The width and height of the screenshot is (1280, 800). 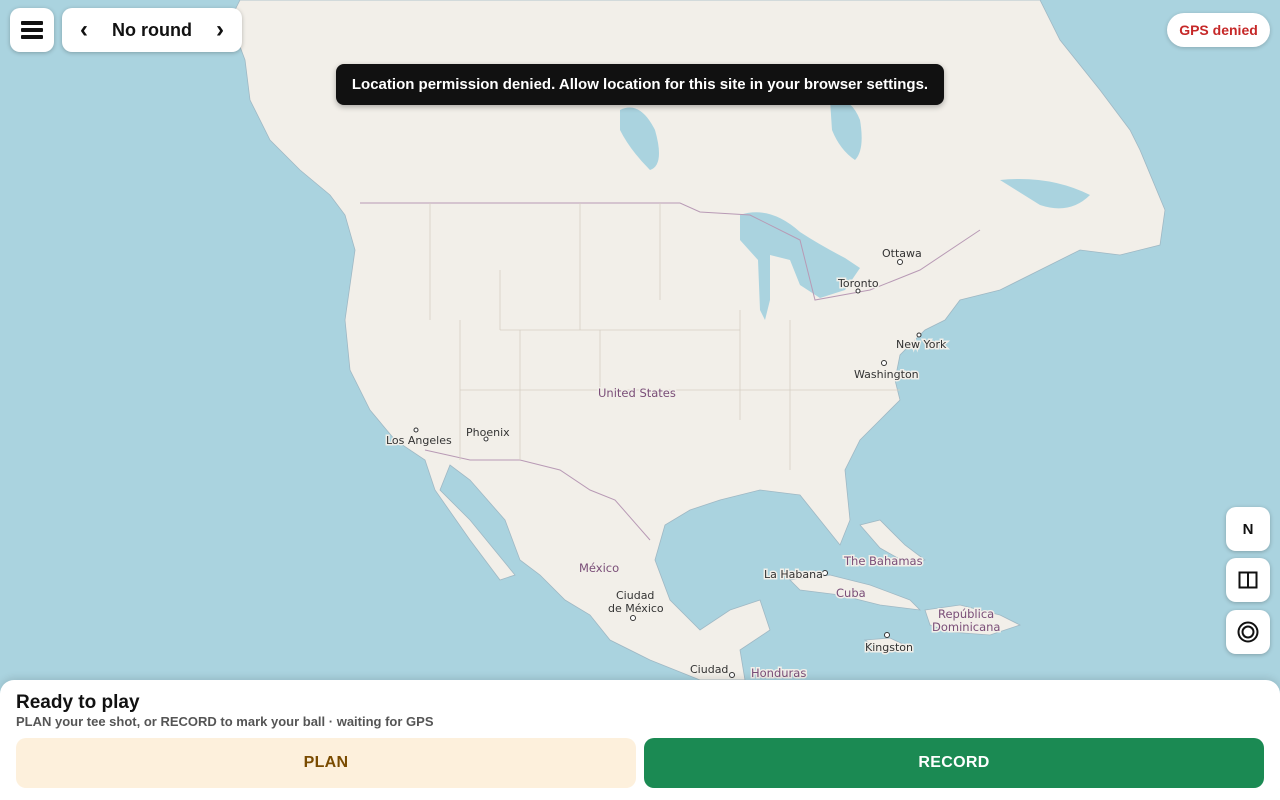 What do you see at coordinates (84, 30) in the screenshot?
I see `chevron-left-icon: ‹` at bounding box center [84, 30].